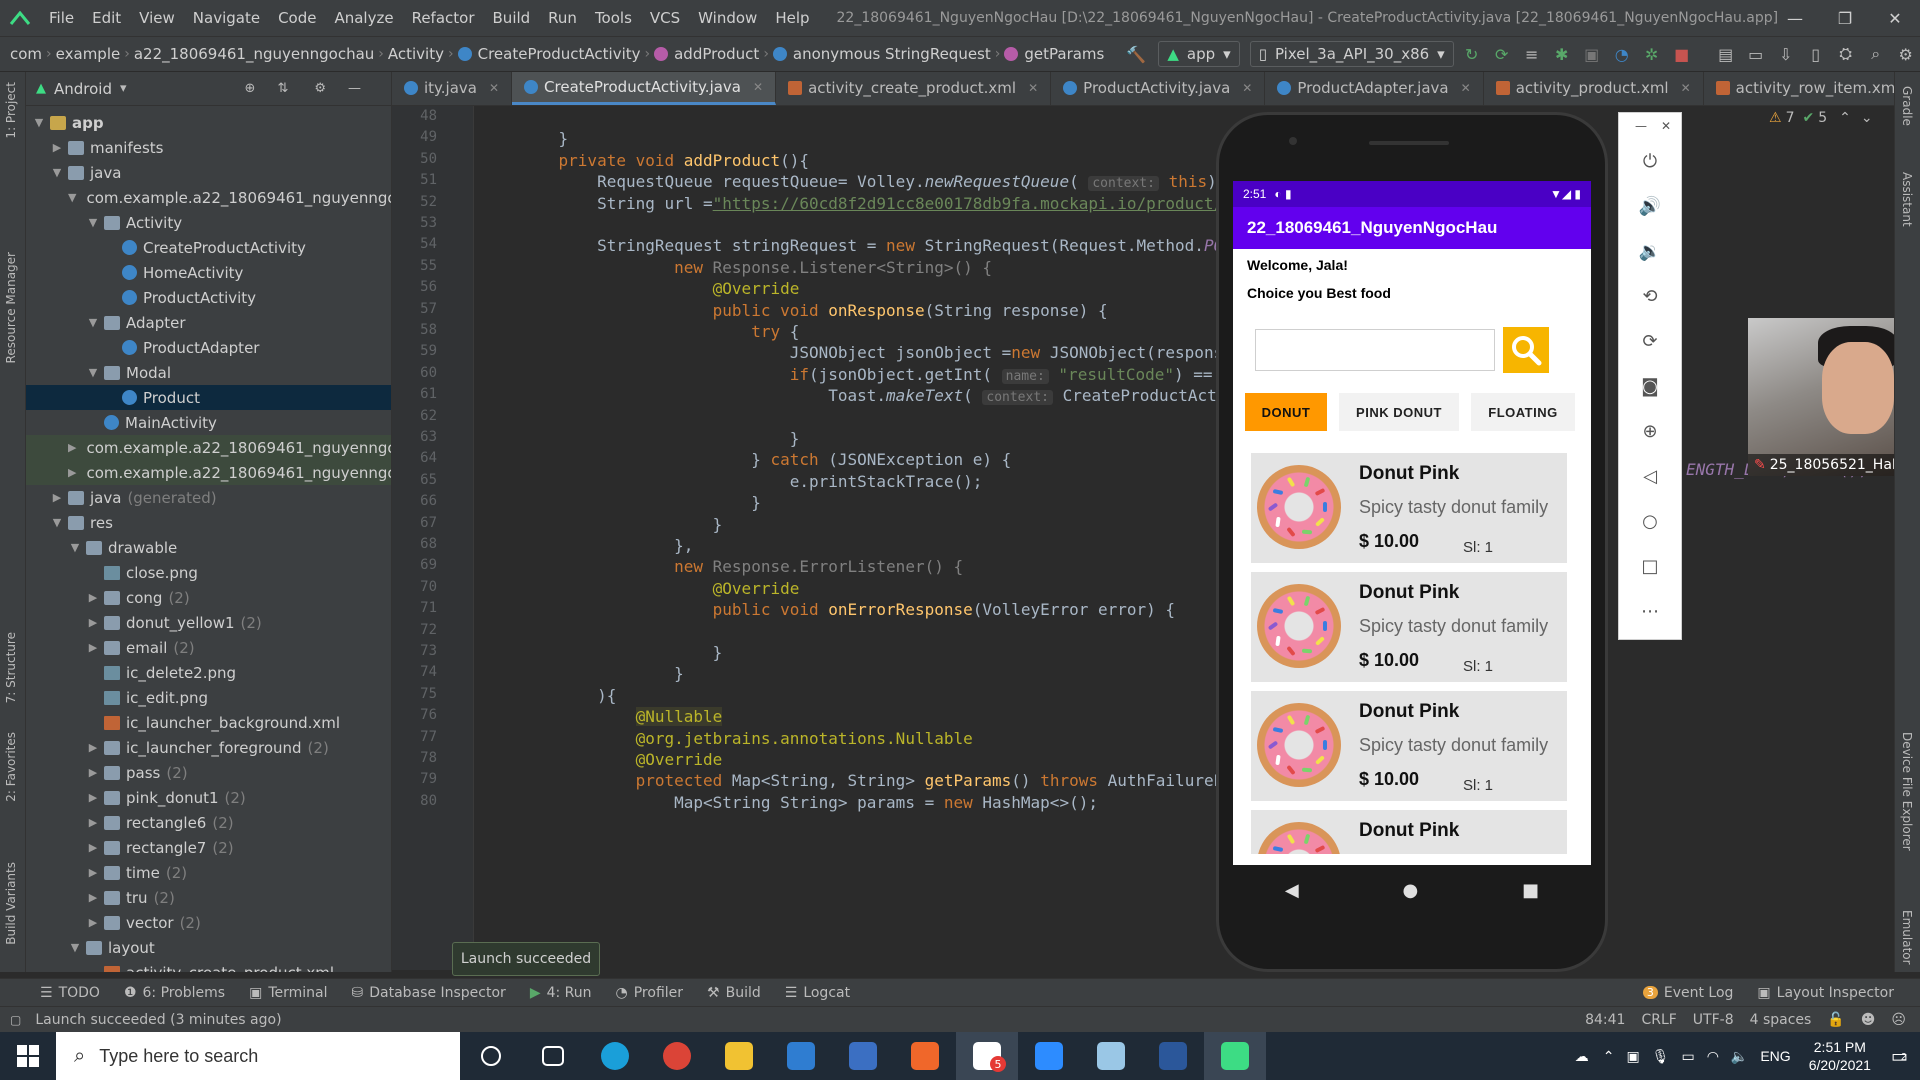  I want to click on chevron-down-icon: ⌄, so click(1867, 118).